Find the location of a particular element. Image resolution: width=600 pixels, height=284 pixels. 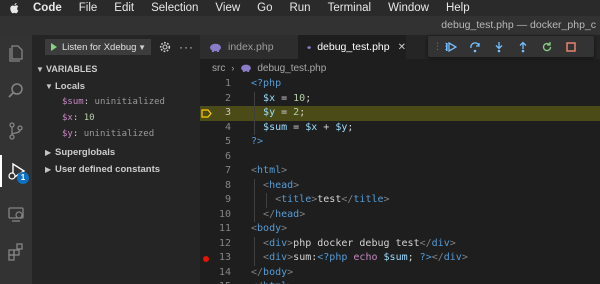

menu-run: Run is located at coordinates (299, 8).